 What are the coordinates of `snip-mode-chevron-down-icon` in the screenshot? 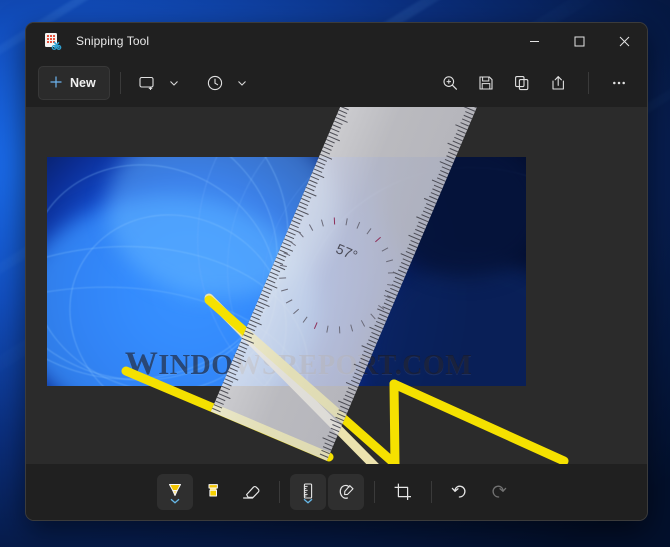 It's located at (174, 83).